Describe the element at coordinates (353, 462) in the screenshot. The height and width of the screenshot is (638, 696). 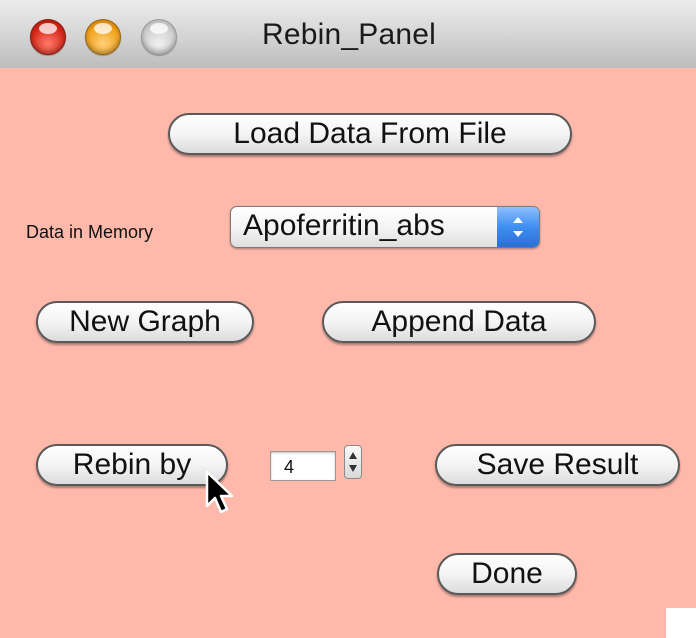
I see `stepper-arrows-icon` at that location.